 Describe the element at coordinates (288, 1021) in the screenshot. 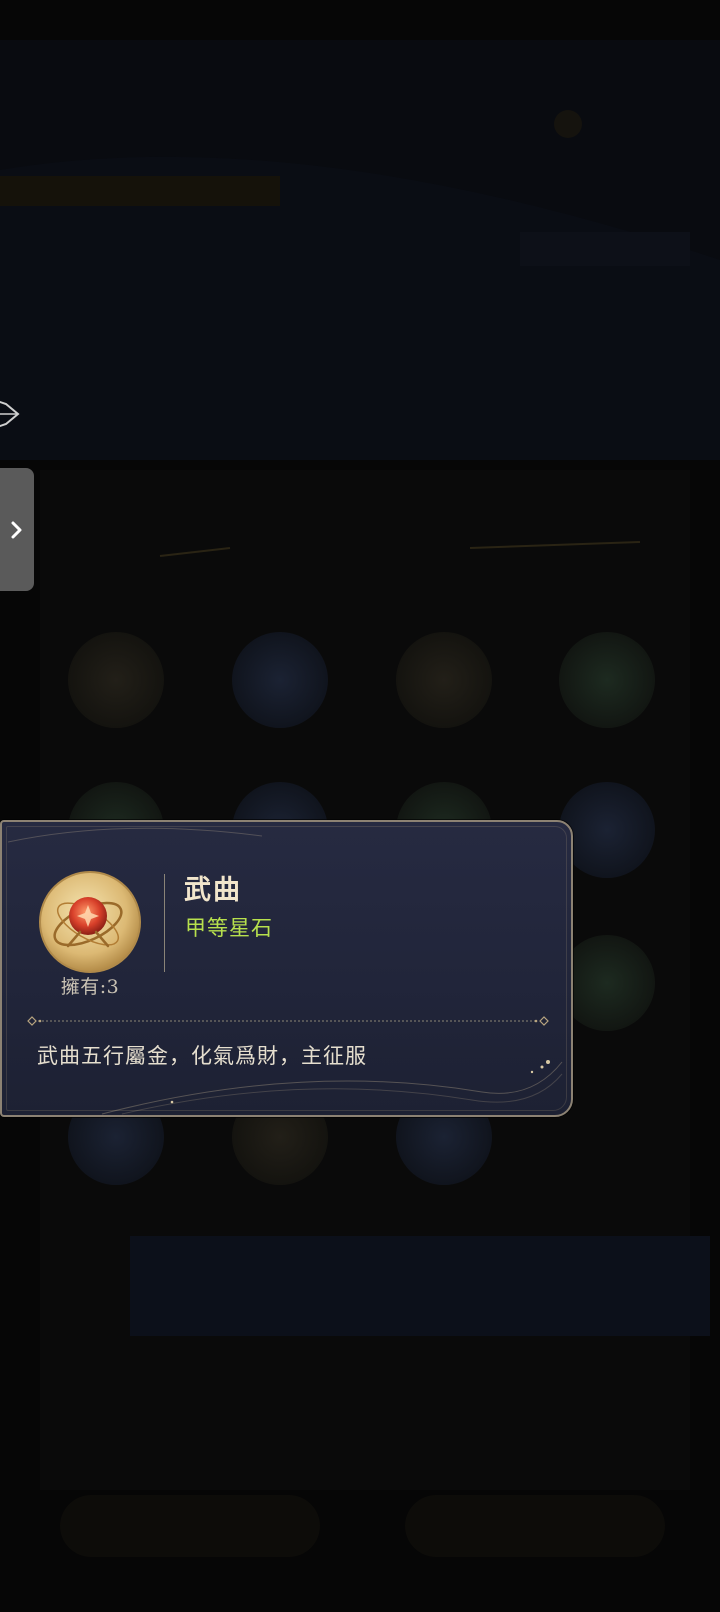

I see `horizontal-divider` at that location.